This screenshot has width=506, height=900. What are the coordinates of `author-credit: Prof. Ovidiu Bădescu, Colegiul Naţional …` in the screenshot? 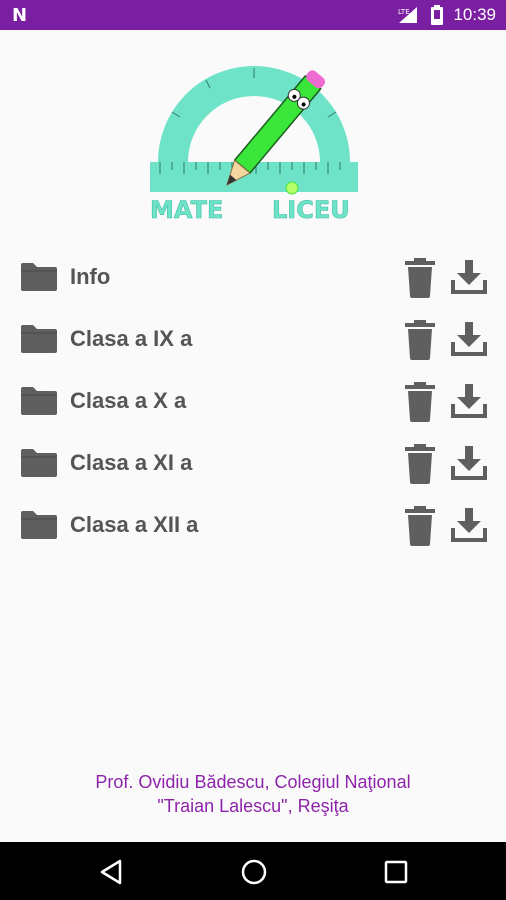 It's located at (253, 794).